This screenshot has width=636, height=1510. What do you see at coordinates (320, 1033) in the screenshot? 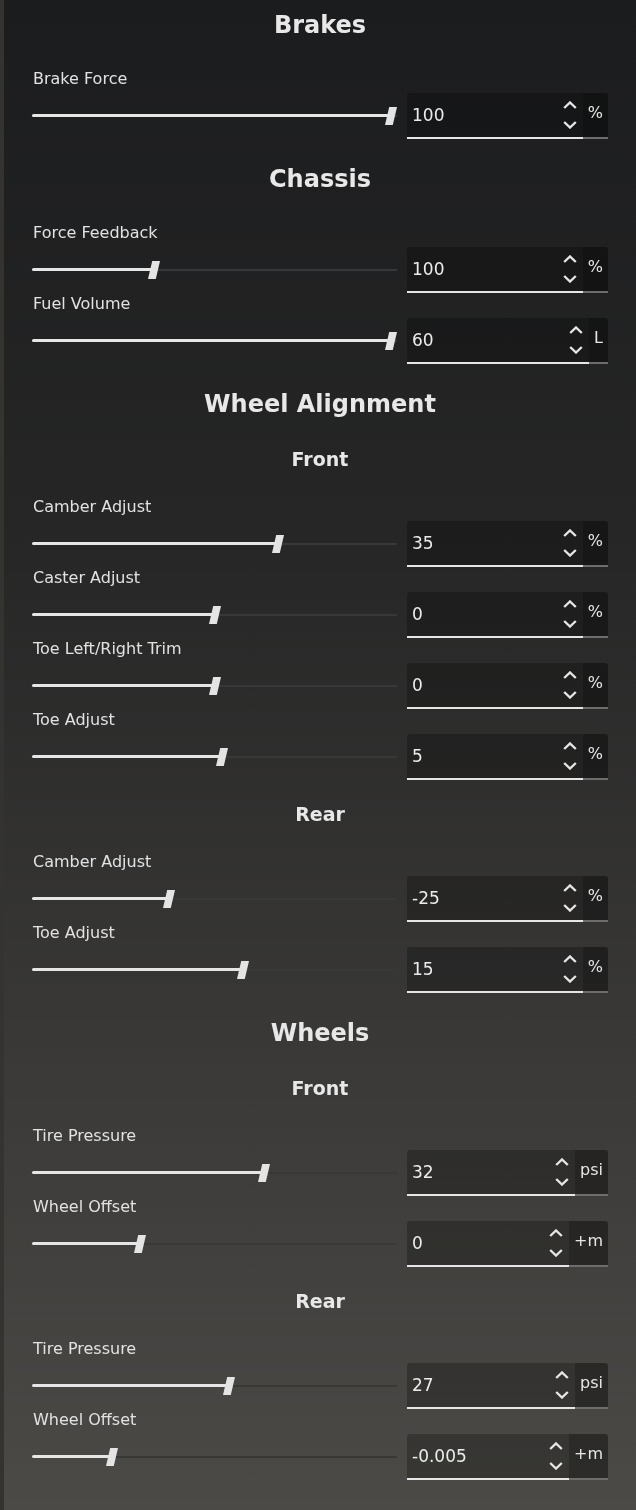
I see `section-heading: Wheels` at bounding box center [320, 1033].